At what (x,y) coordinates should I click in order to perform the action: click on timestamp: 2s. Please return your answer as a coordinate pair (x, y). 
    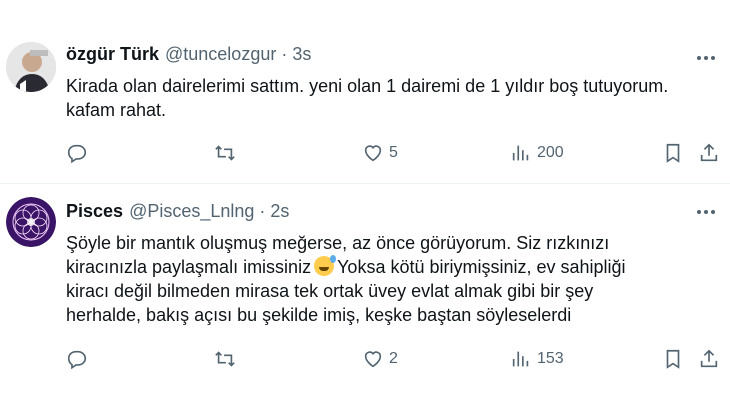
    Looking at the image, I should click on (279, 211).